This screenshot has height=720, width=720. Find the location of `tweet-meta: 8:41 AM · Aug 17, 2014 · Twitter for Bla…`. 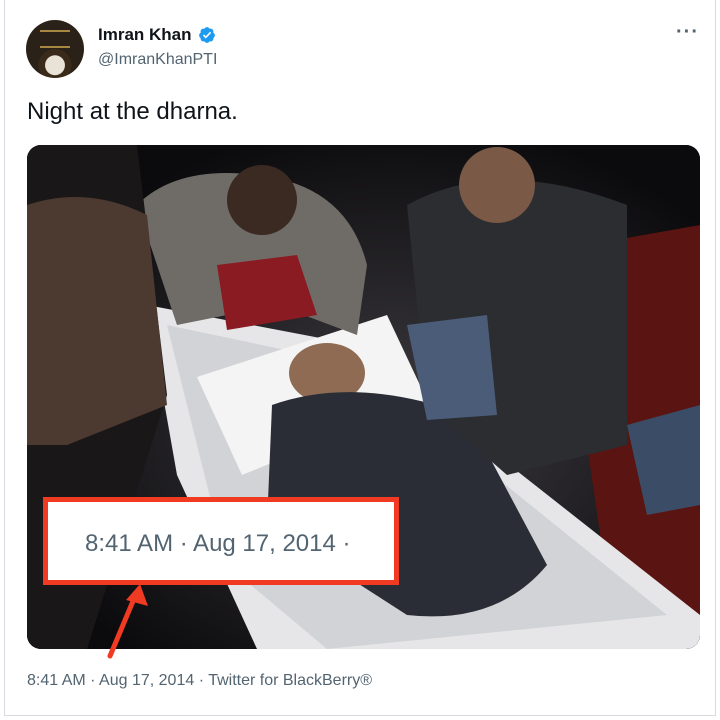

tweet-meta: 8:41 AM · Aug 17, 2014 · Twitter for Bla… is located at coordinates (199, 681).